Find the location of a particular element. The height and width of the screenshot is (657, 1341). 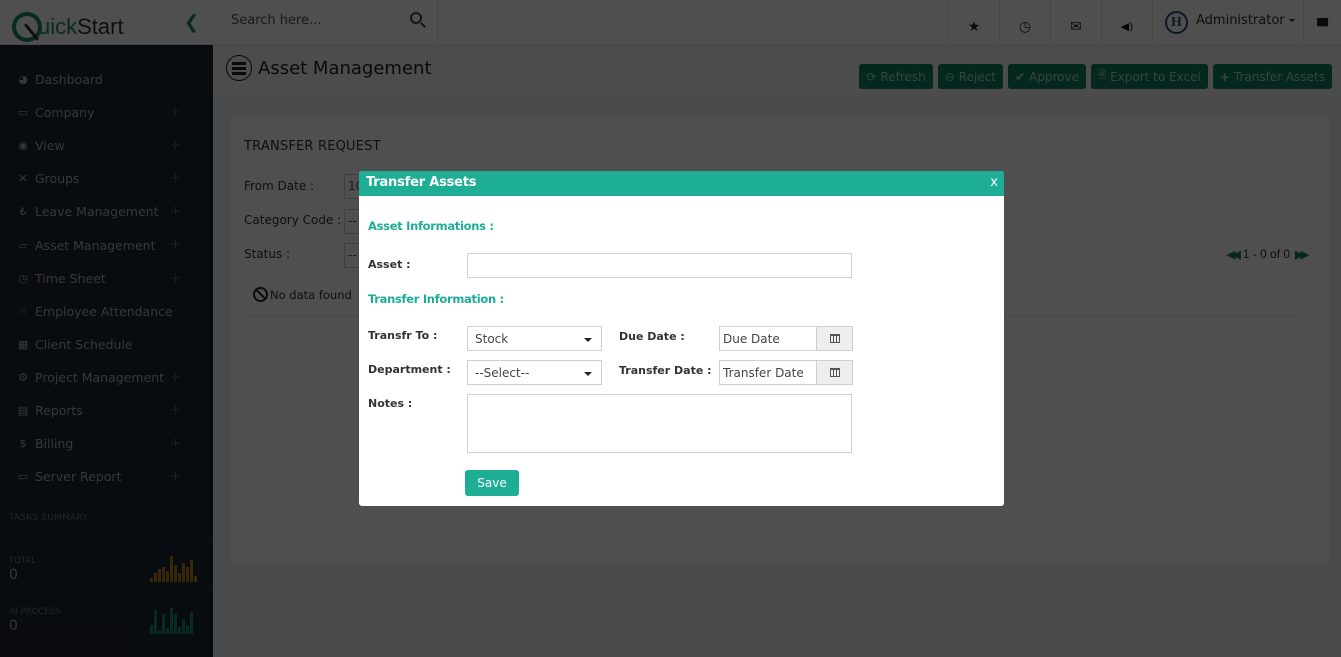

asset-label: Asset : is located at coordinates (389, 264).